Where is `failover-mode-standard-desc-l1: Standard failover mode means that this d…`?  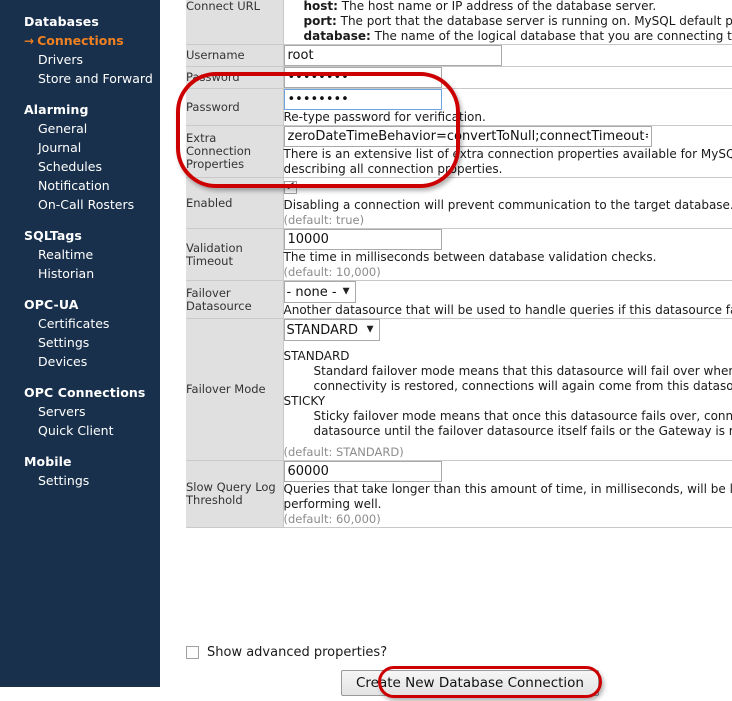
failover-mode-standard-desc-l1: Standard failover mode means that this d… is located at coordinates (522, 371).